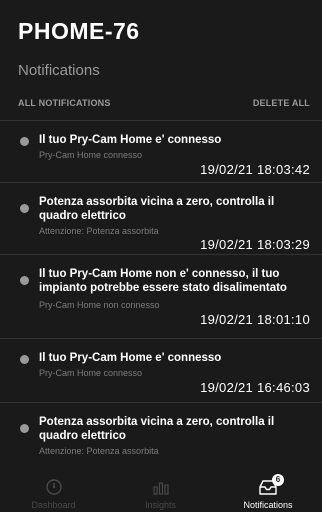  I want to click on page-subtitle: Notifications, so click(59, 70).